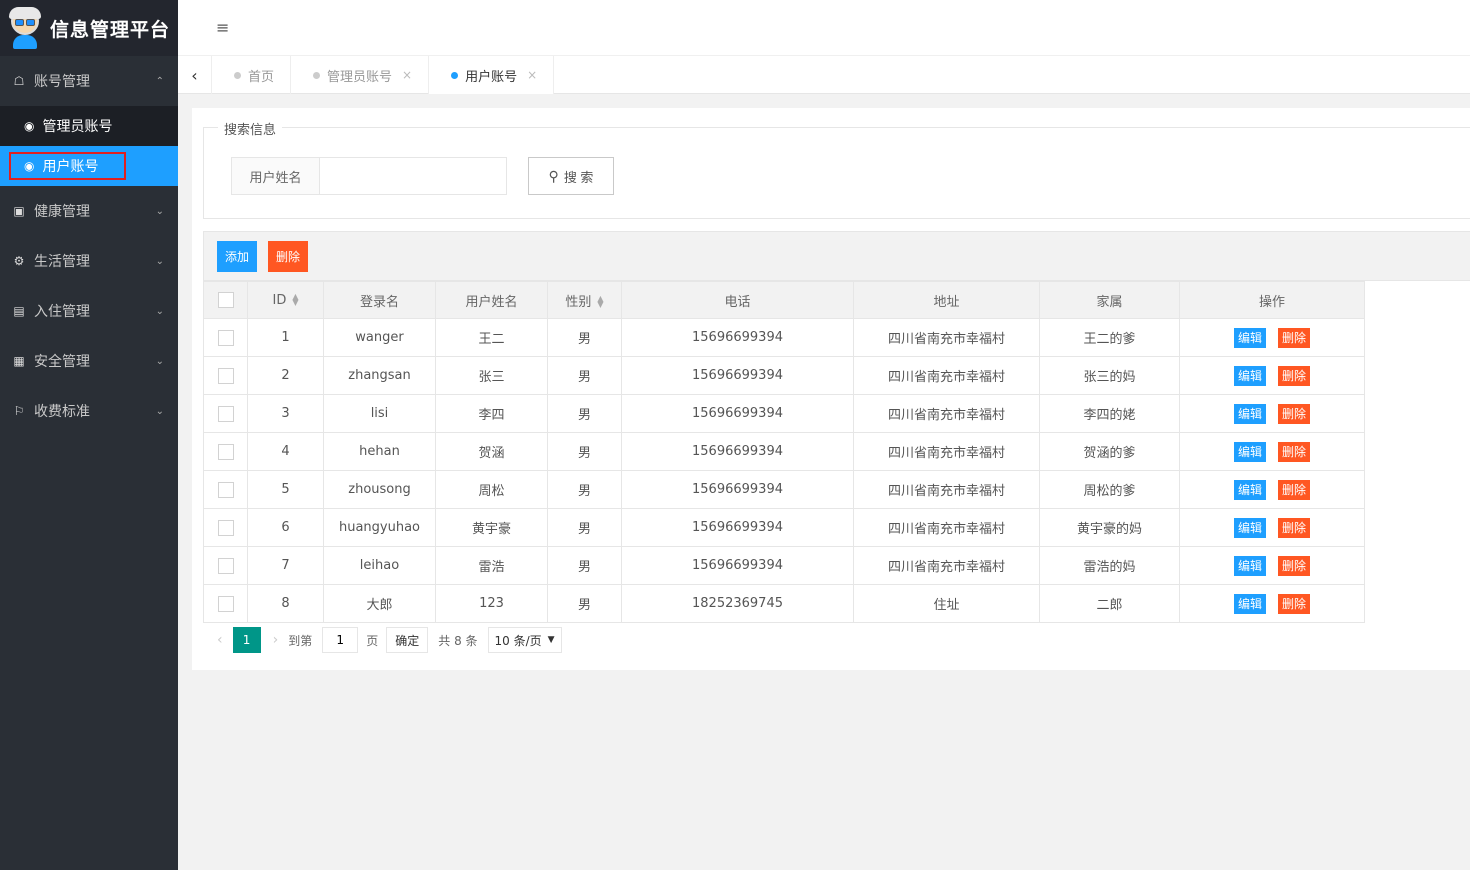 The image size is (1470, 870). I want to click on total-count: 共 8 条, so click(458, 640).